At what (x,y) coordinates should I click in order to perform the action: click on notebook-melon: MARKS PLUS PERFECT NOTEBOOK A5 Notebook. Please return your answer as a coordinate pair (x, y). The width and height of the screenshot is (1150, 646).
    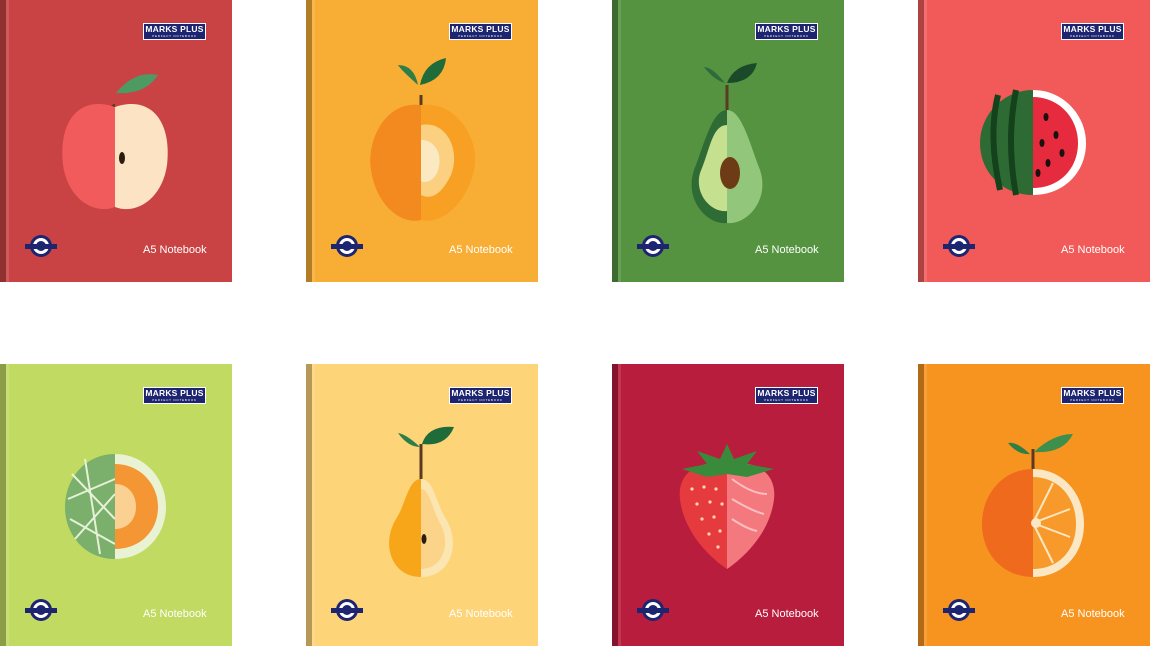
    Looking at the image, I should click on (116, 505).